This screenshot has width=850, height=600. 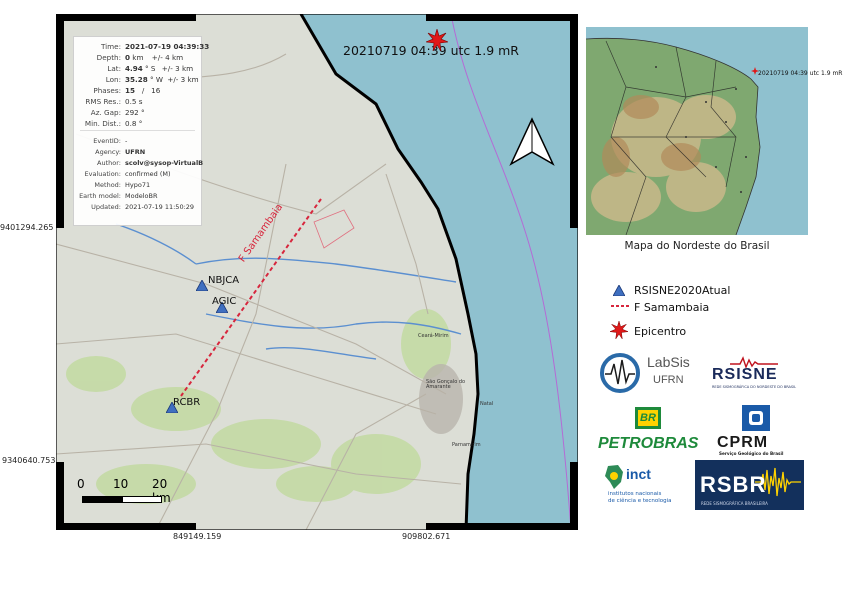 What do you see at coordinates (29, 460) in the screenshot?
I see `y-tick-label: 9340640.753` at bounding box center [29, 460].